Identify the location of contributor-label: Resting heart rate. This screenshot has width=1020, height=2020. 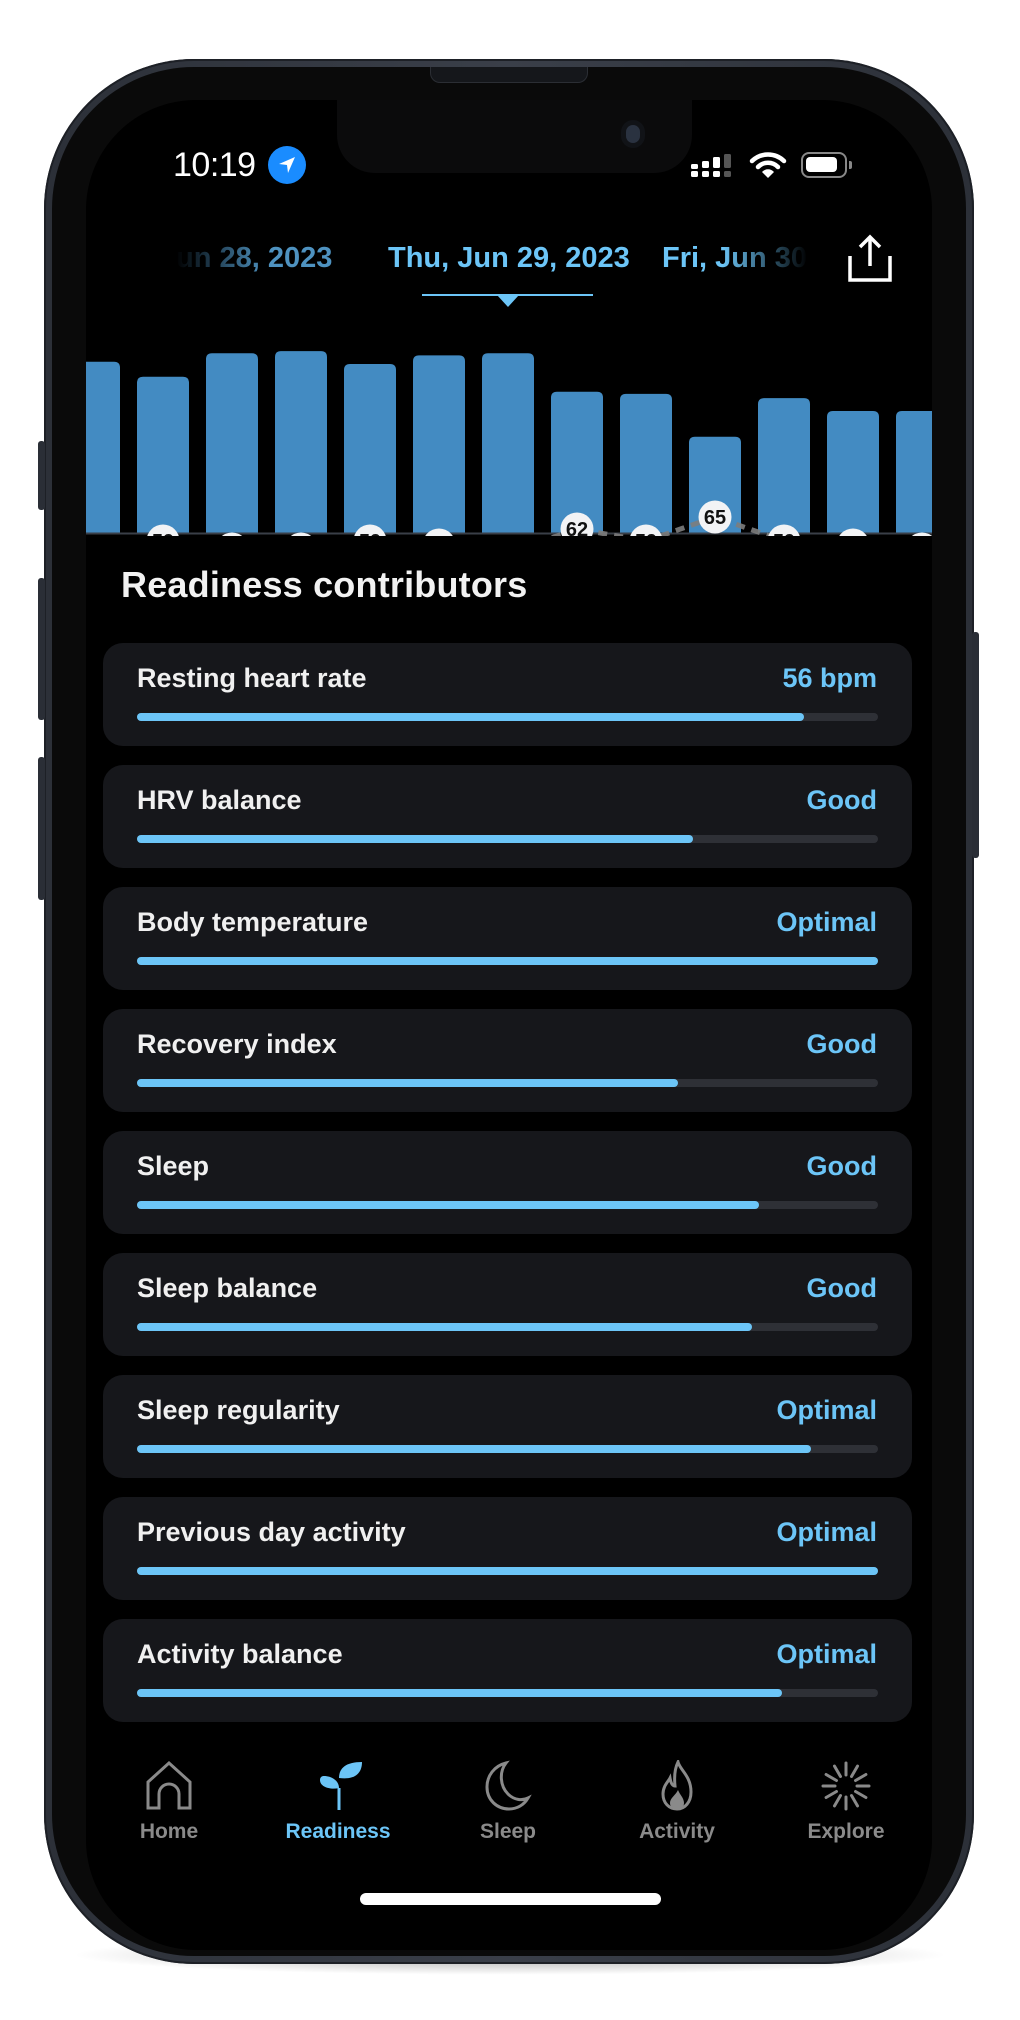
(252, 678).